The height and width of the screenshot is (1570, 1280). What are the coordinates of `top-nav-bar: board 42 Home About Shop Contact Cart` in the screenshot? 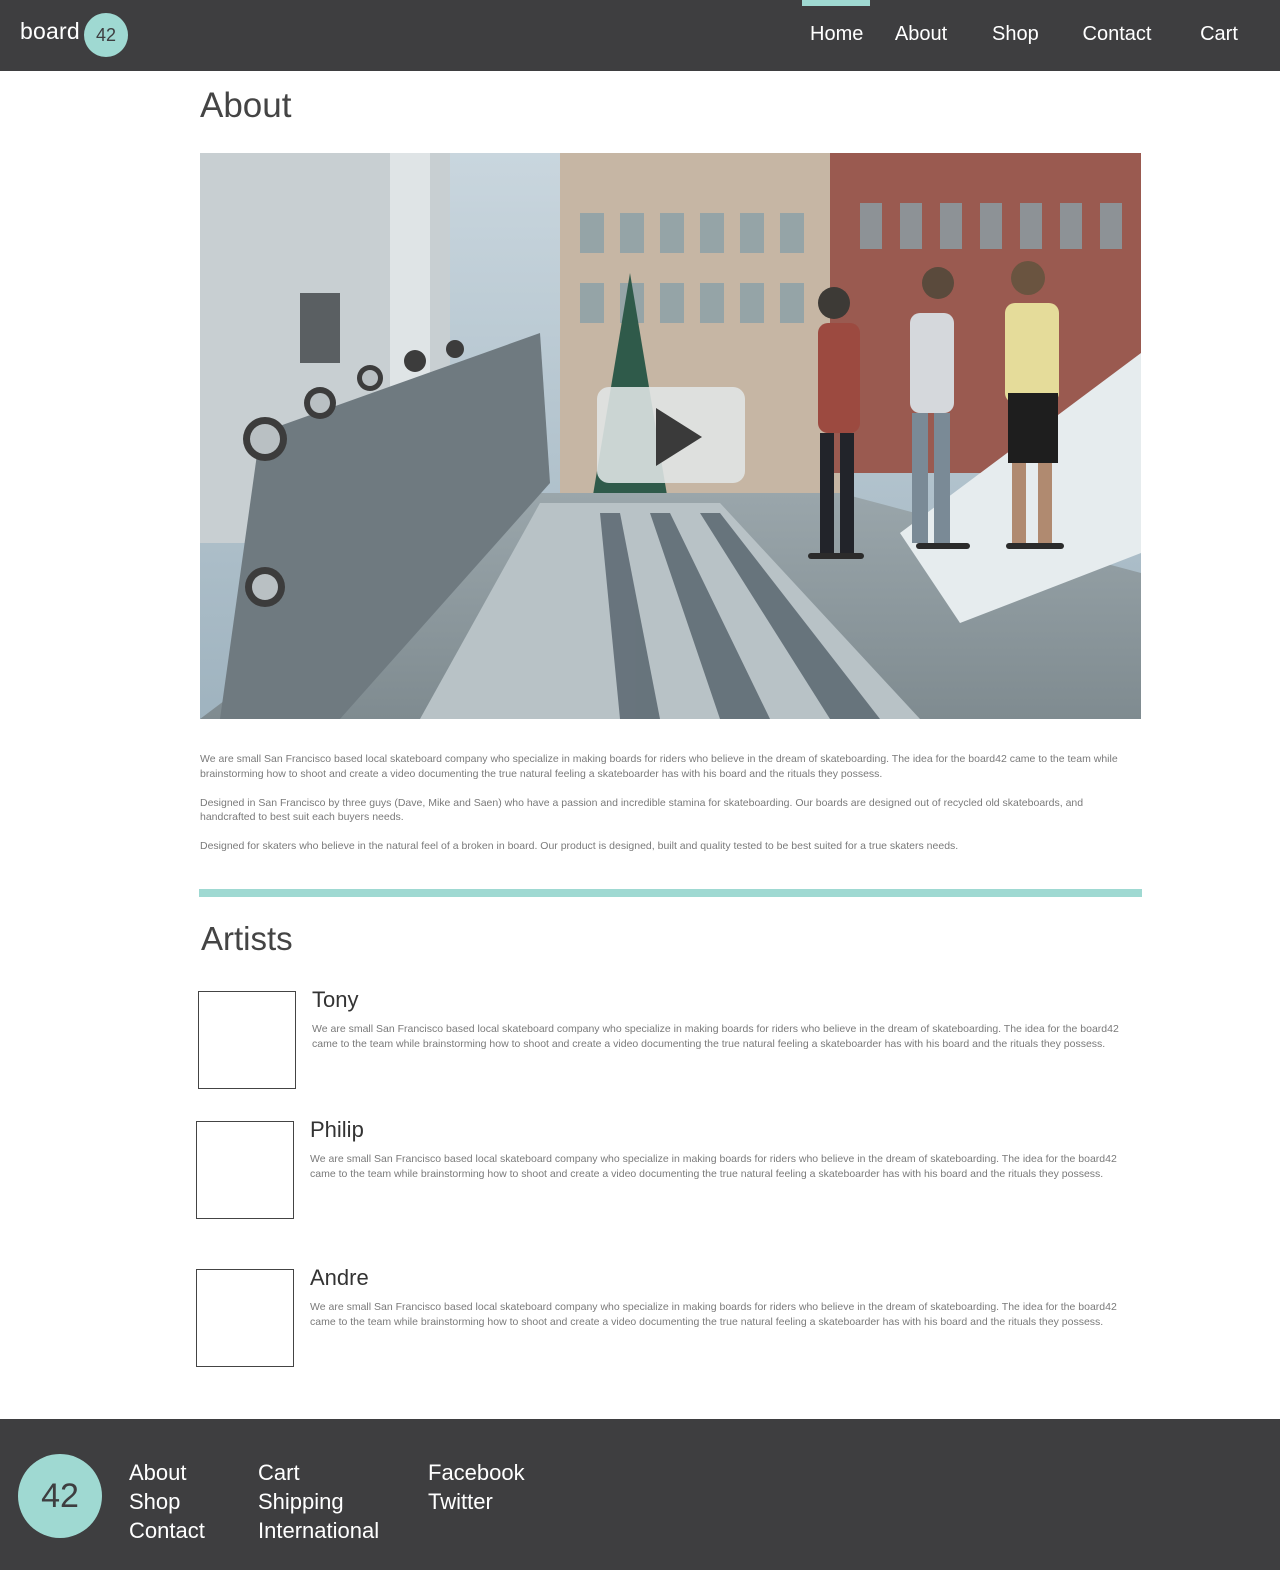 It's located at (640, 35).